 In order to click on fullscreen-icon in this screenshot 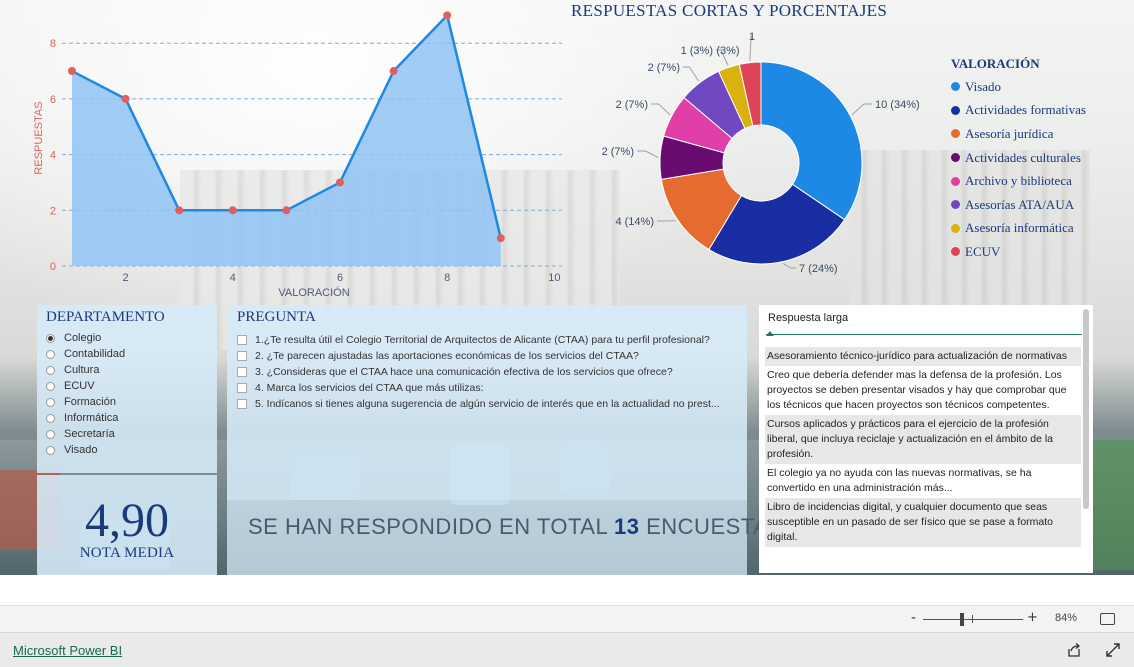, I will do `click(1113, 650)`.